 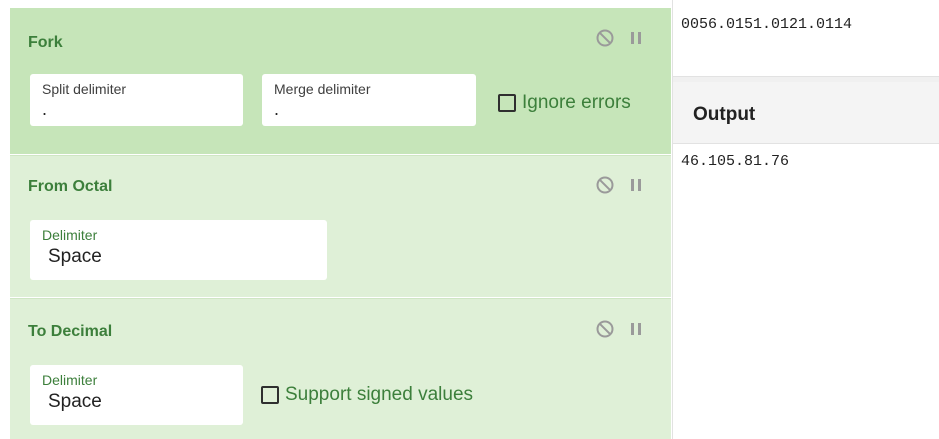 What do you see at coordinates (136, 109) in the screenshot?
I see `split-delimiter-input` at bounding box center [136, 109].